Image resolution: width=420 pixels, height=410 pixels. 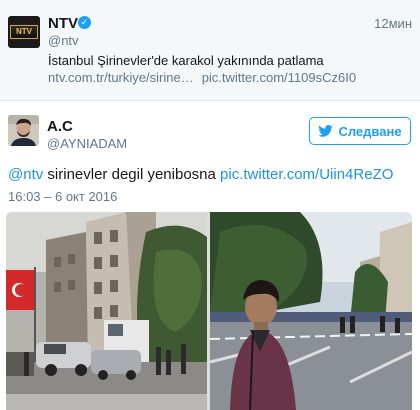 I want to click on mention-link: @ntv, so click(x=25, y=174).